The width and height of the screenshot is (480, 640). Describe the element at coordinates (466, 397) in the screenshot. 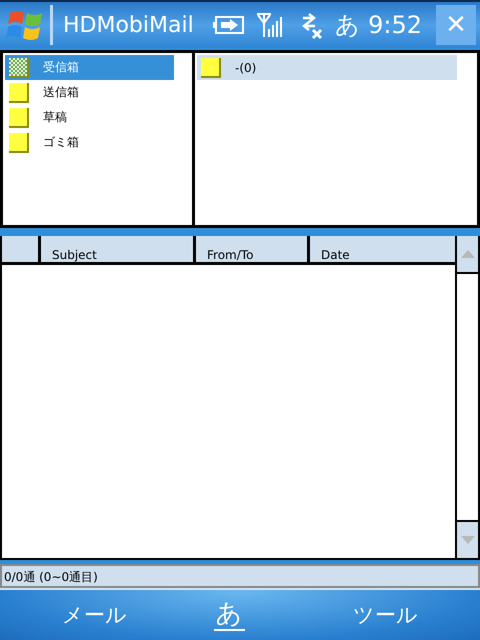

I see `scrollbar` at that location.